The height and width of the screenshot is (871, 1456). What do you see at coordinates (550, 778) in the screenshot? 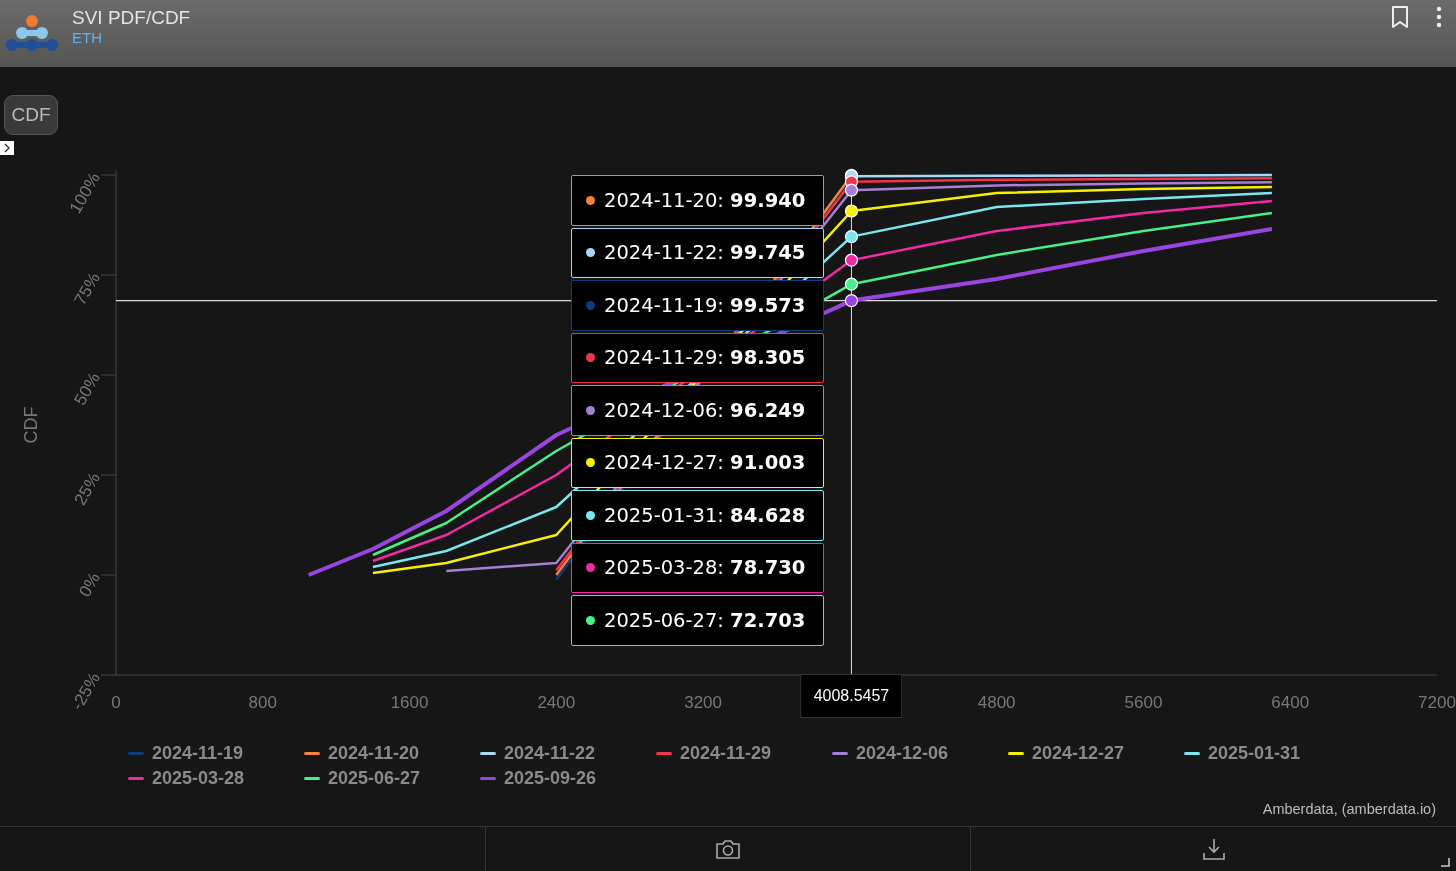
I see `legend-label: 2025-09-26` at bounding box center [550, 778].